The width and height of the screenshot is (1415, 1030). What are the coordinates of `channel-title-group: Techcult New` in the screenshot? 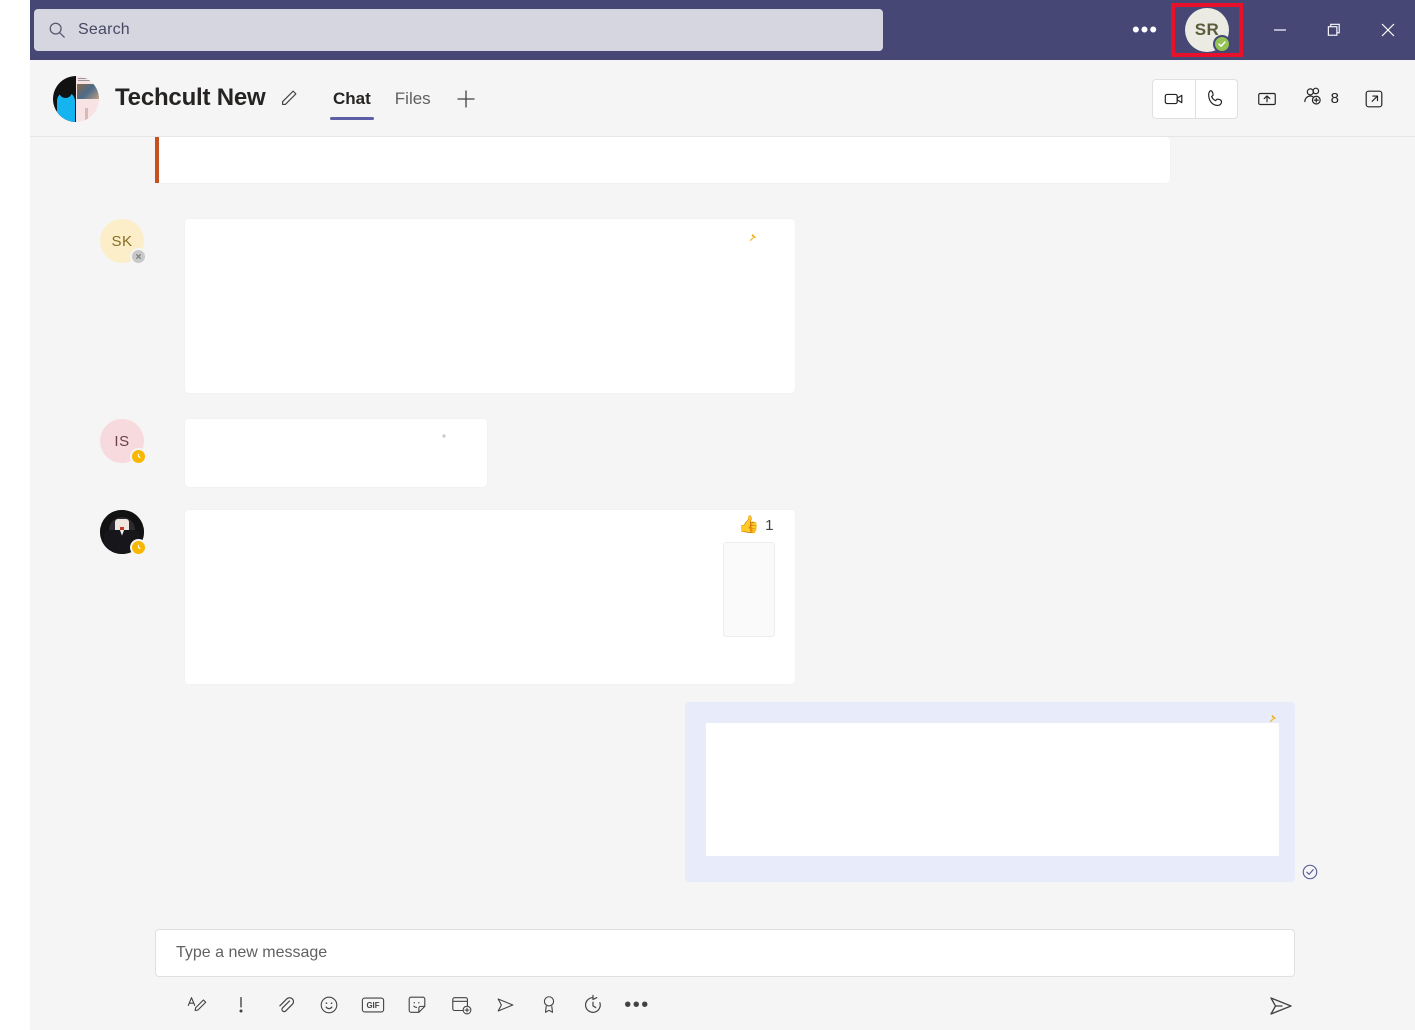 It's located at (207, 98).